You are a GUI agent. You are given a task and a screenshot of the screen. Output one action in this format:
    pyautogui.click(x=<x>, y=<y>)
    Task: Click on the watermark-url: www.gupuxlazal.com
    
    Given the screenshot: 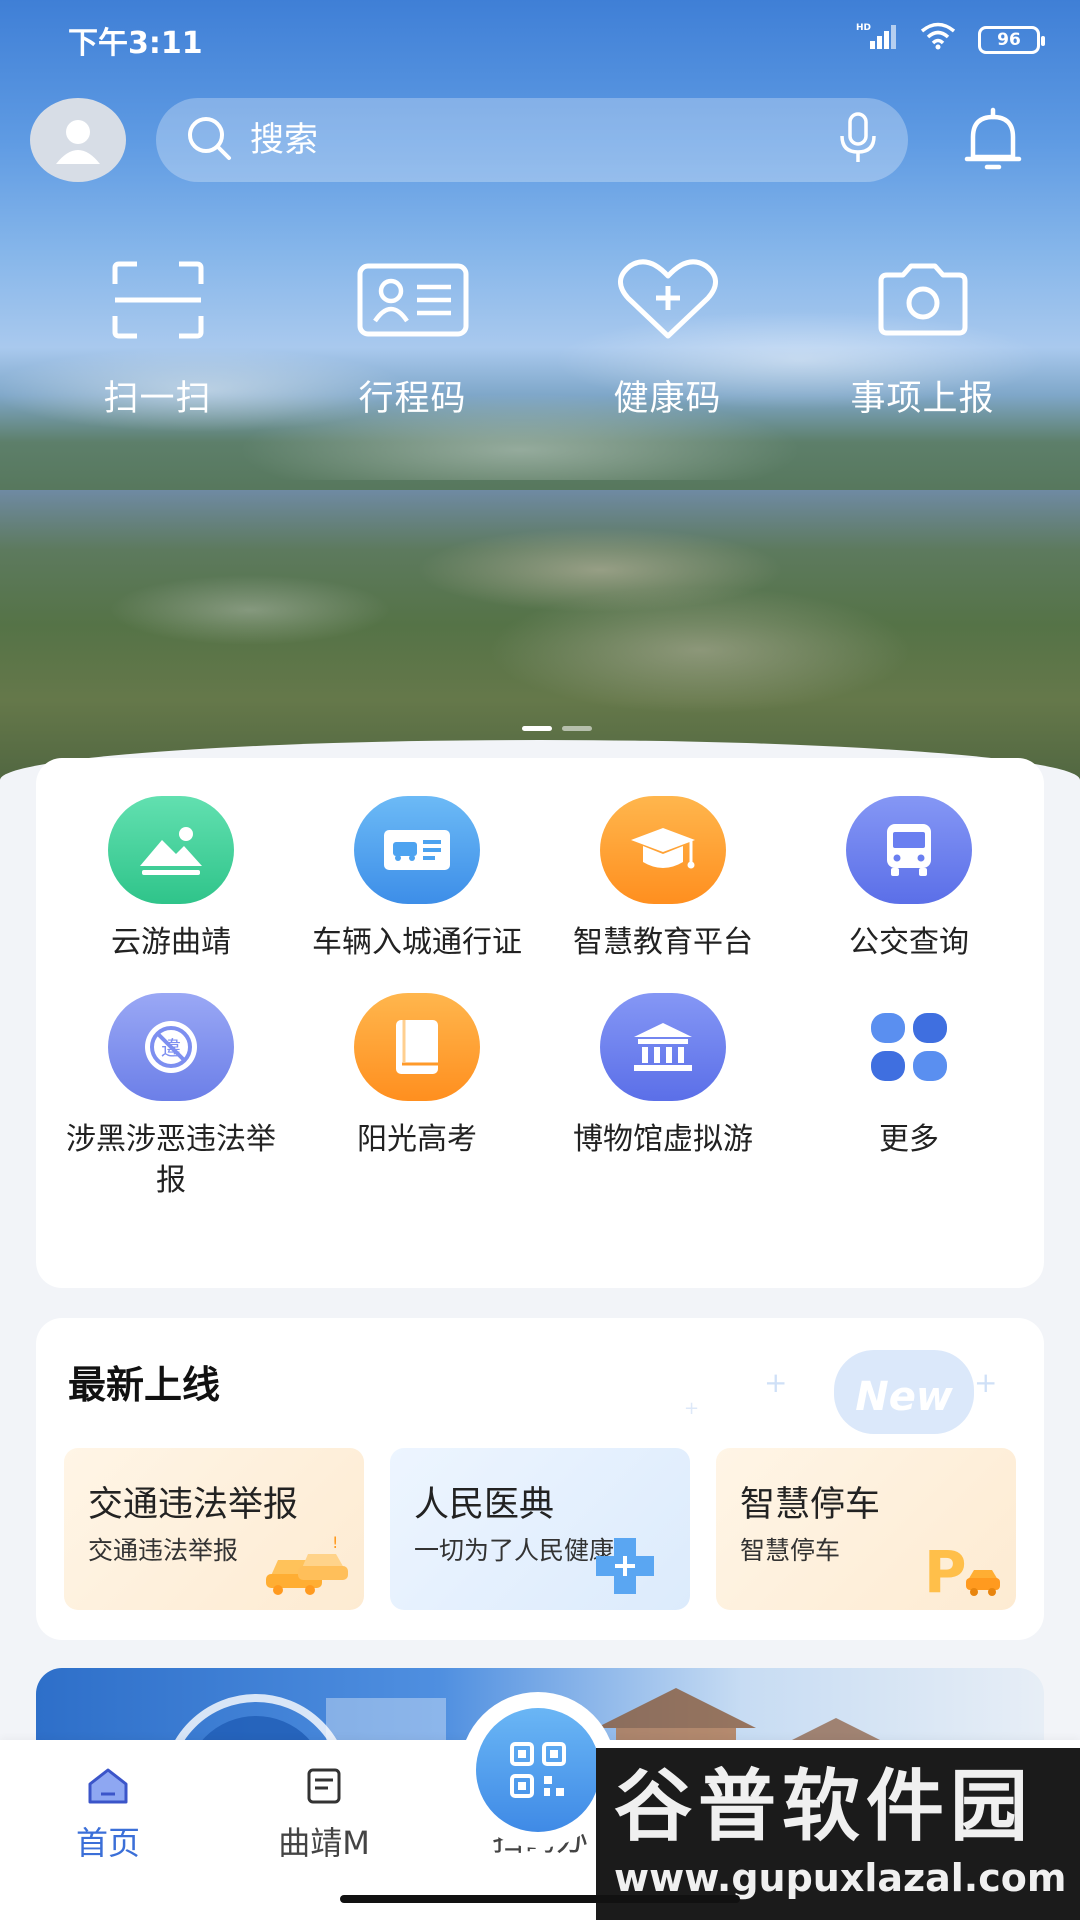 What is the action you would take?
    pyautogui.click(x=840, y=1878)
    